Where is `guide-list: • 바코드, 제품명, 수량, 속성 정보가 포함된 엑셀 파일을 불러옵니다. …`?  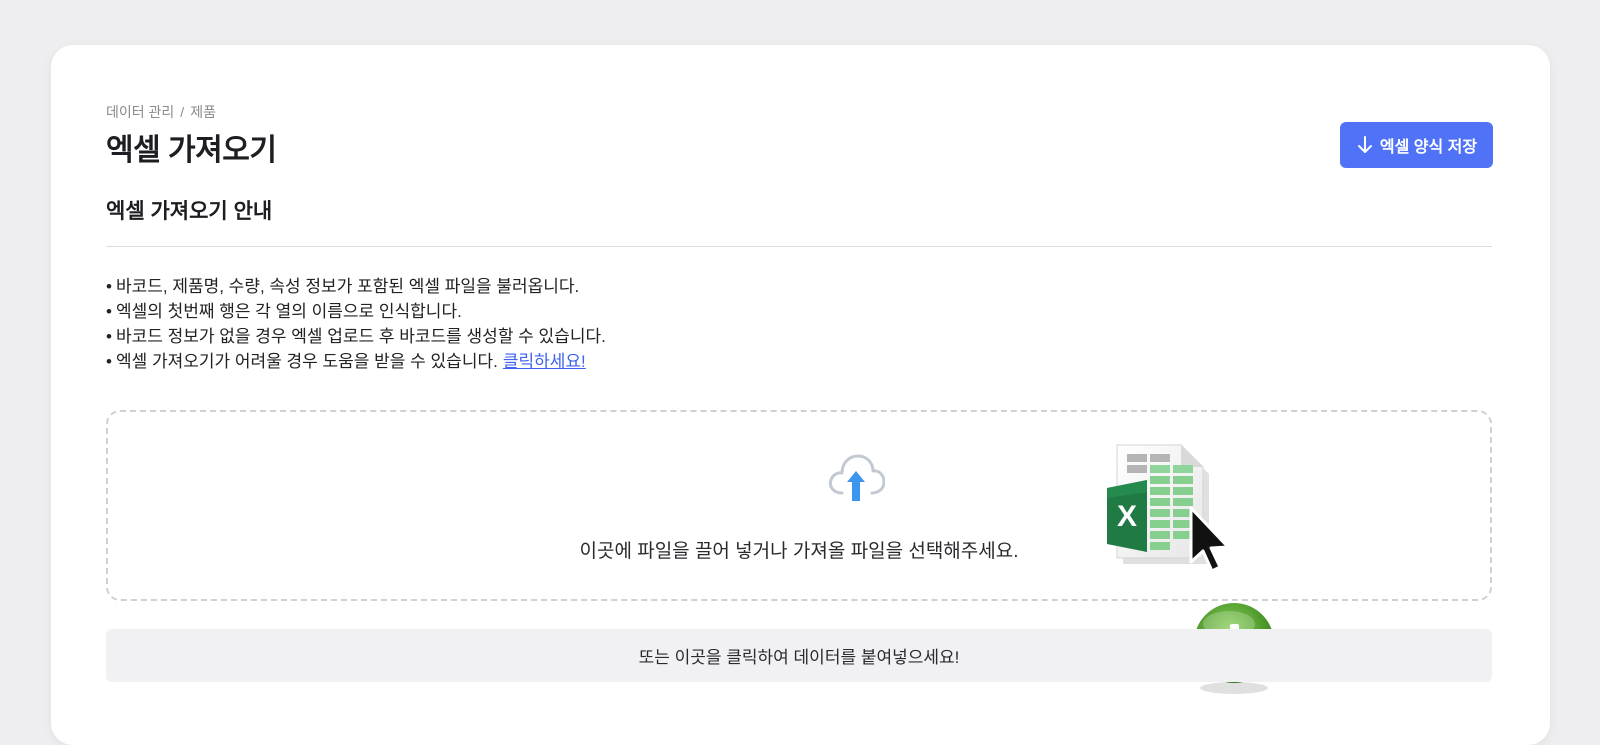 guide-list: • 바코드, 제품명, 수량, 속성 정보가 포함된 엑셀 파일을 불러옵니다. … is located at coordinates (356, 324).